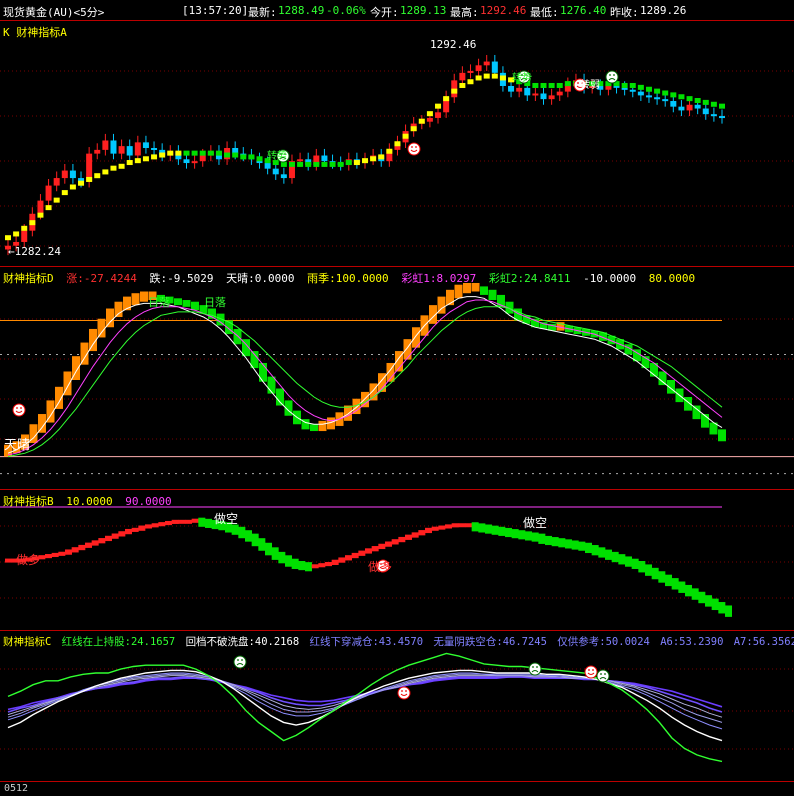  Describe the element at coordinates (624, 12) in the screenshot. I see `prev-close-label: 昨收:` at that location.